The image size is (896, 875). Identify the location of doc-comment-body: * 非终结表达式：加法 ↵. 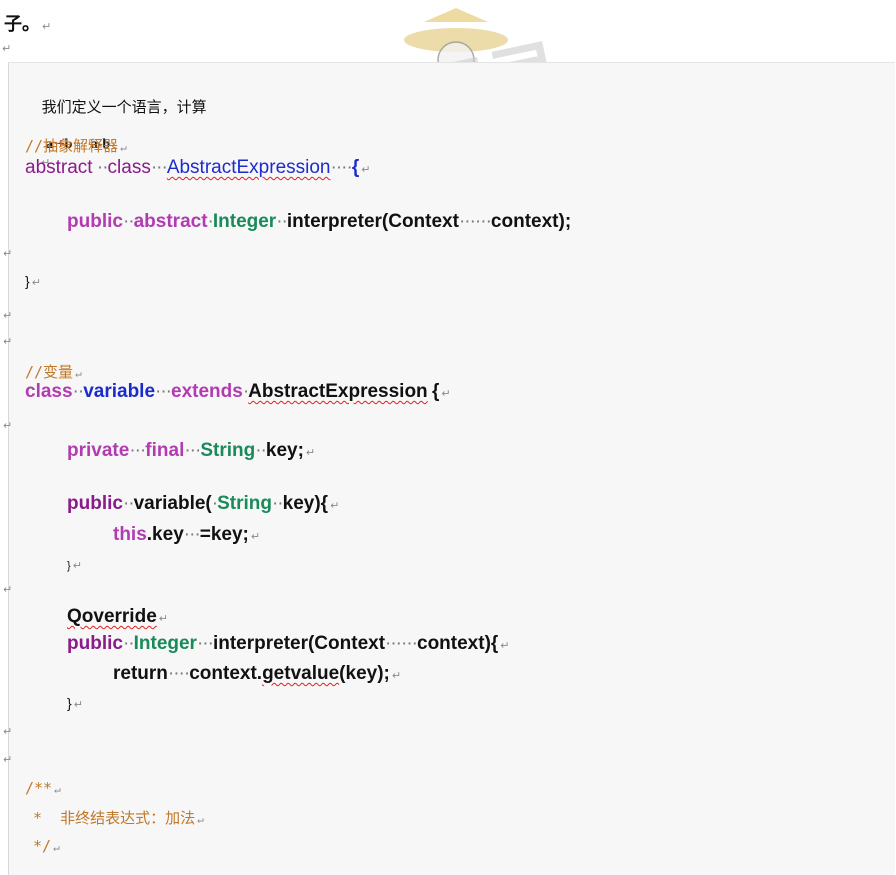
(118, 817).